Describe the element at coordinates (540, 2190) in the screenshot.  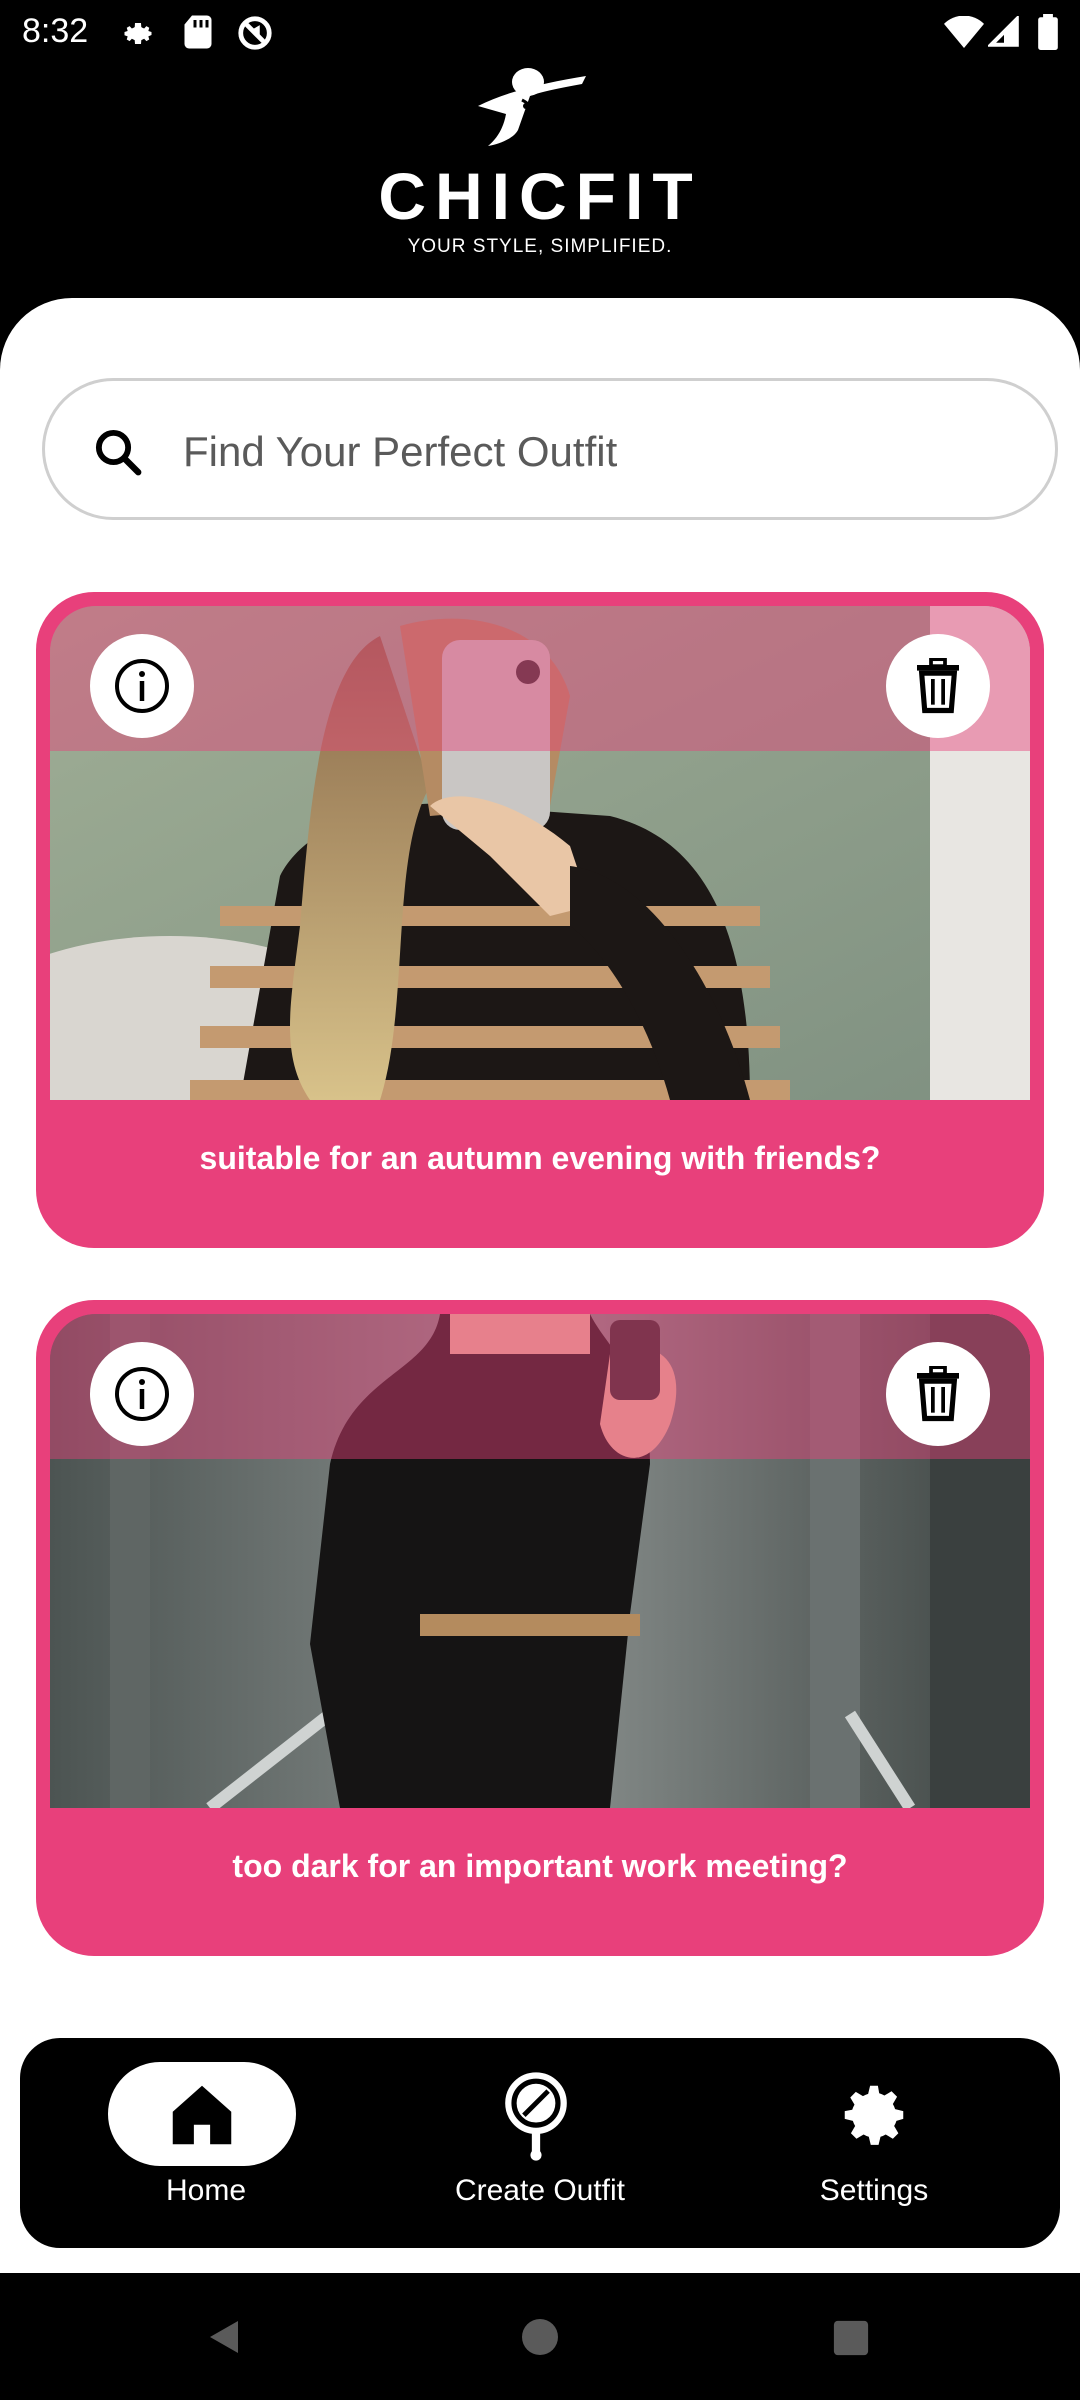
I see `nav-label: Create Outfit` at that location.